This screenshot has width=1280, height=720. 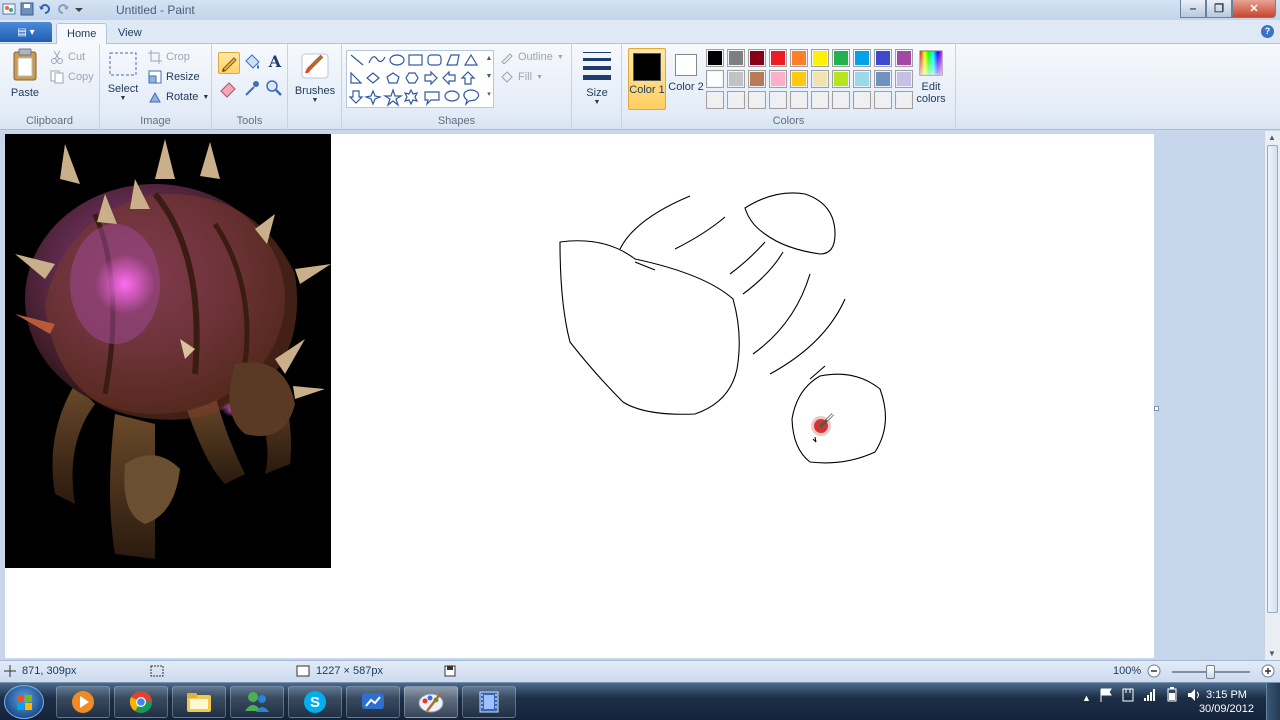 I want to click on colors-group: Color 1 Color 2 Edit colors Colors, so click(x=789, y=87).